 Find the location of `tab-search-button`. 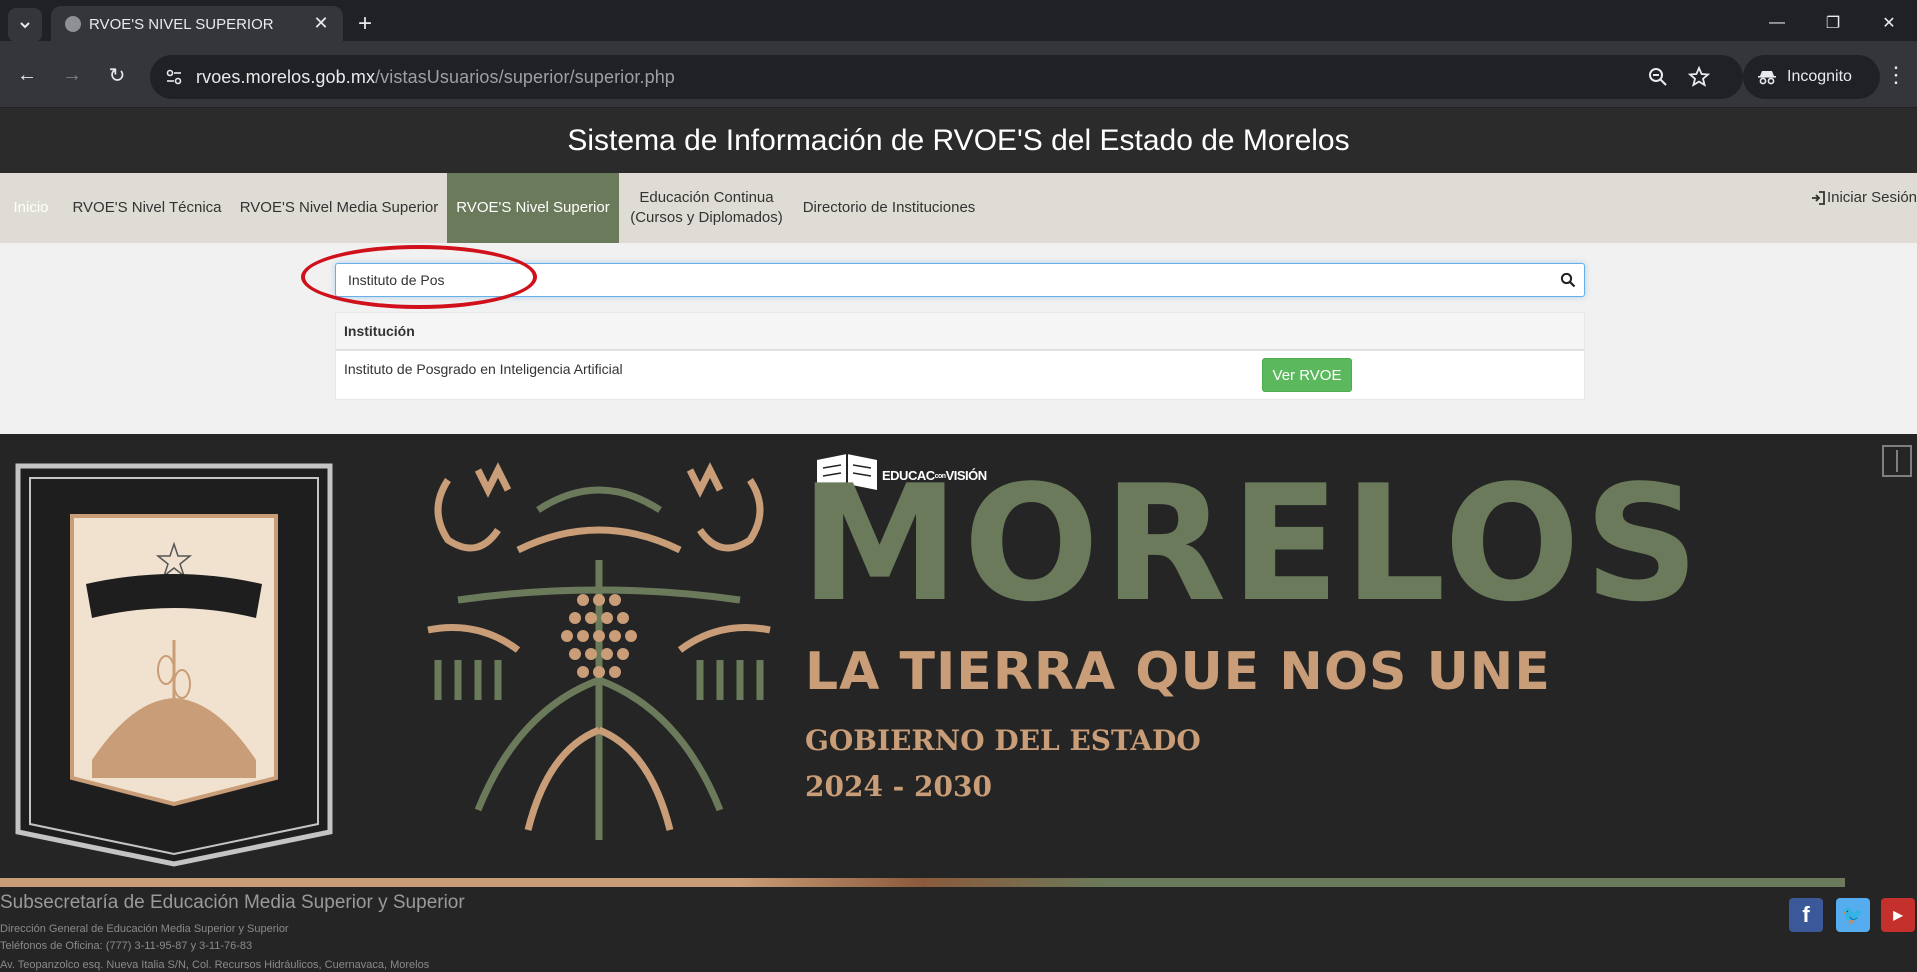

tab-search-button is located at coordinates (25, 25).